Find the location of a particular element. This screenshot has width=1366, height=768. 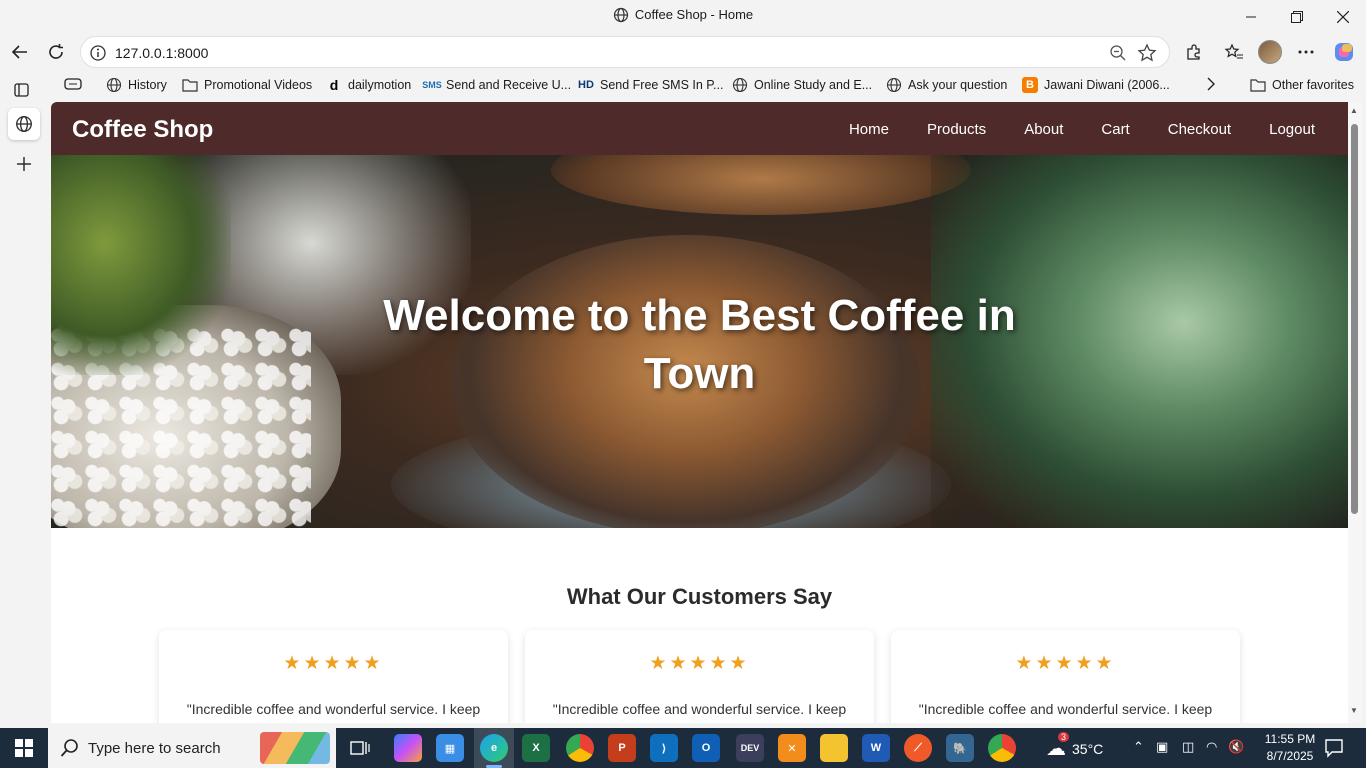

minimize-button is located at coordinates (1251, 16).